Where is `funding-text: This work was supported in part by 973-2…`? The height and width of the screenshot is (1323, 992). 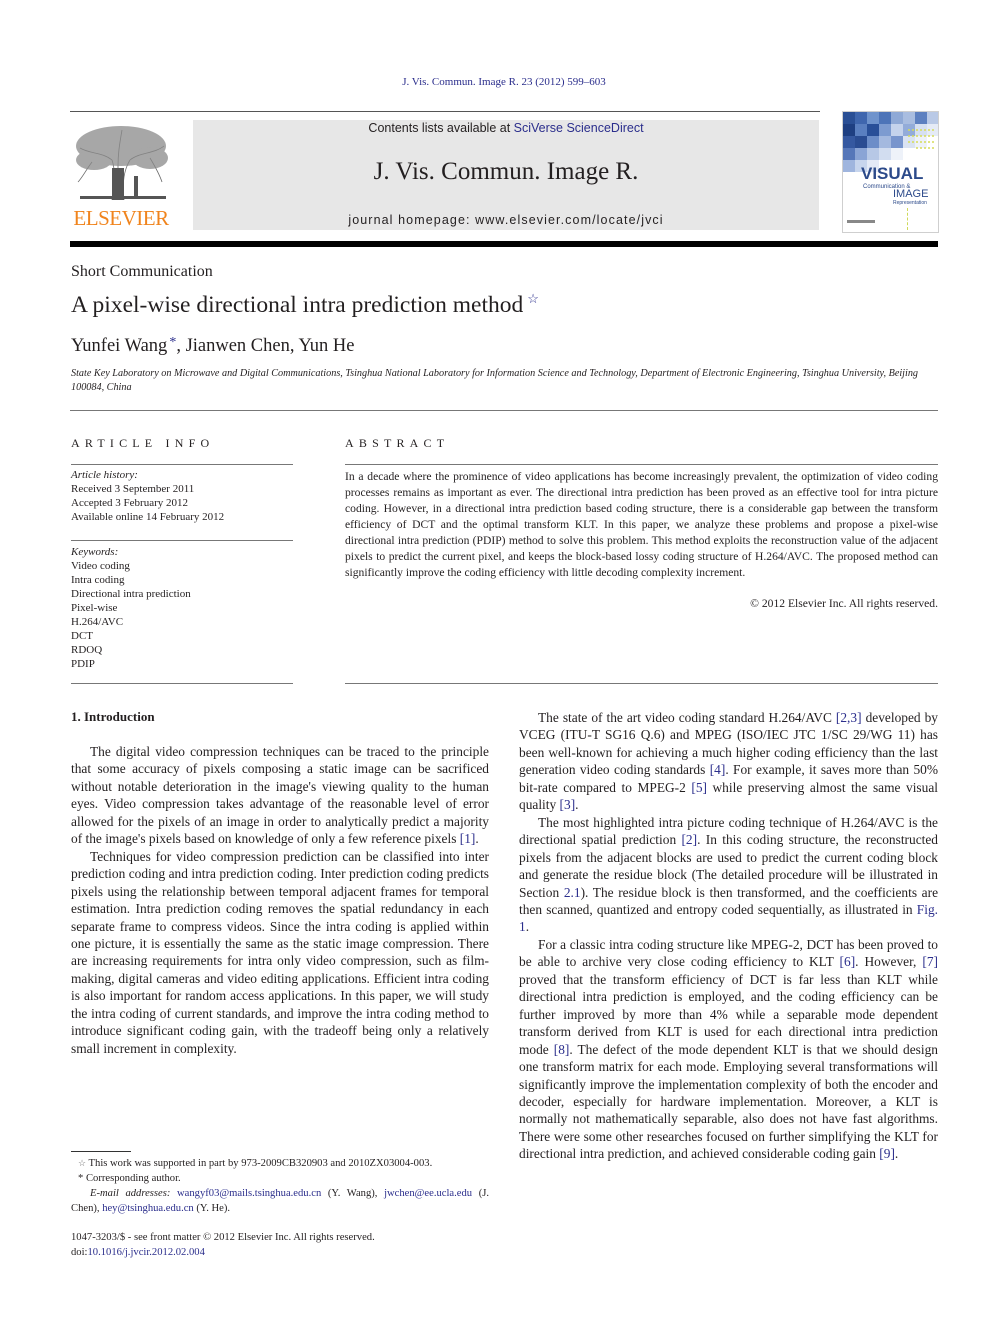
funding-text: This work was supported in part by 973-2… is located at coordinates (260, 1163).